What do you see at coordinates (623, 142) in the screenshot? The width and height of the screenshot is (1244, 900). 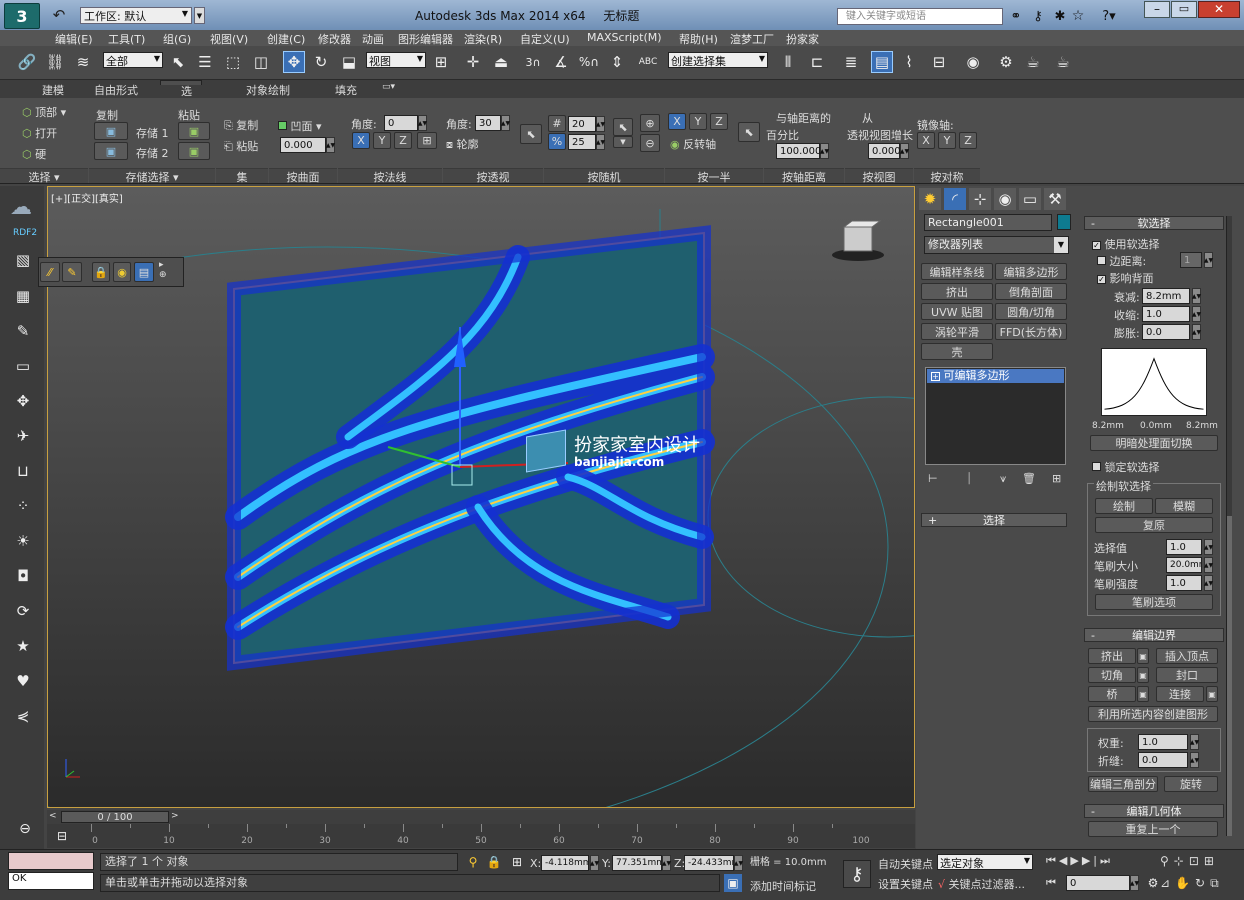 I see `random-dropdown-button: ▼` at bounding box center [623, 142].